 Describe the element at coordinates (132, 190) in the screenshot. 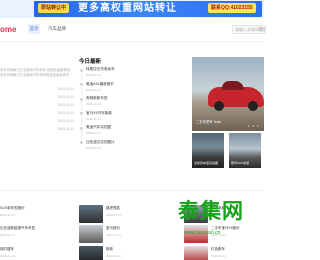

I see `section-divider` at that location.